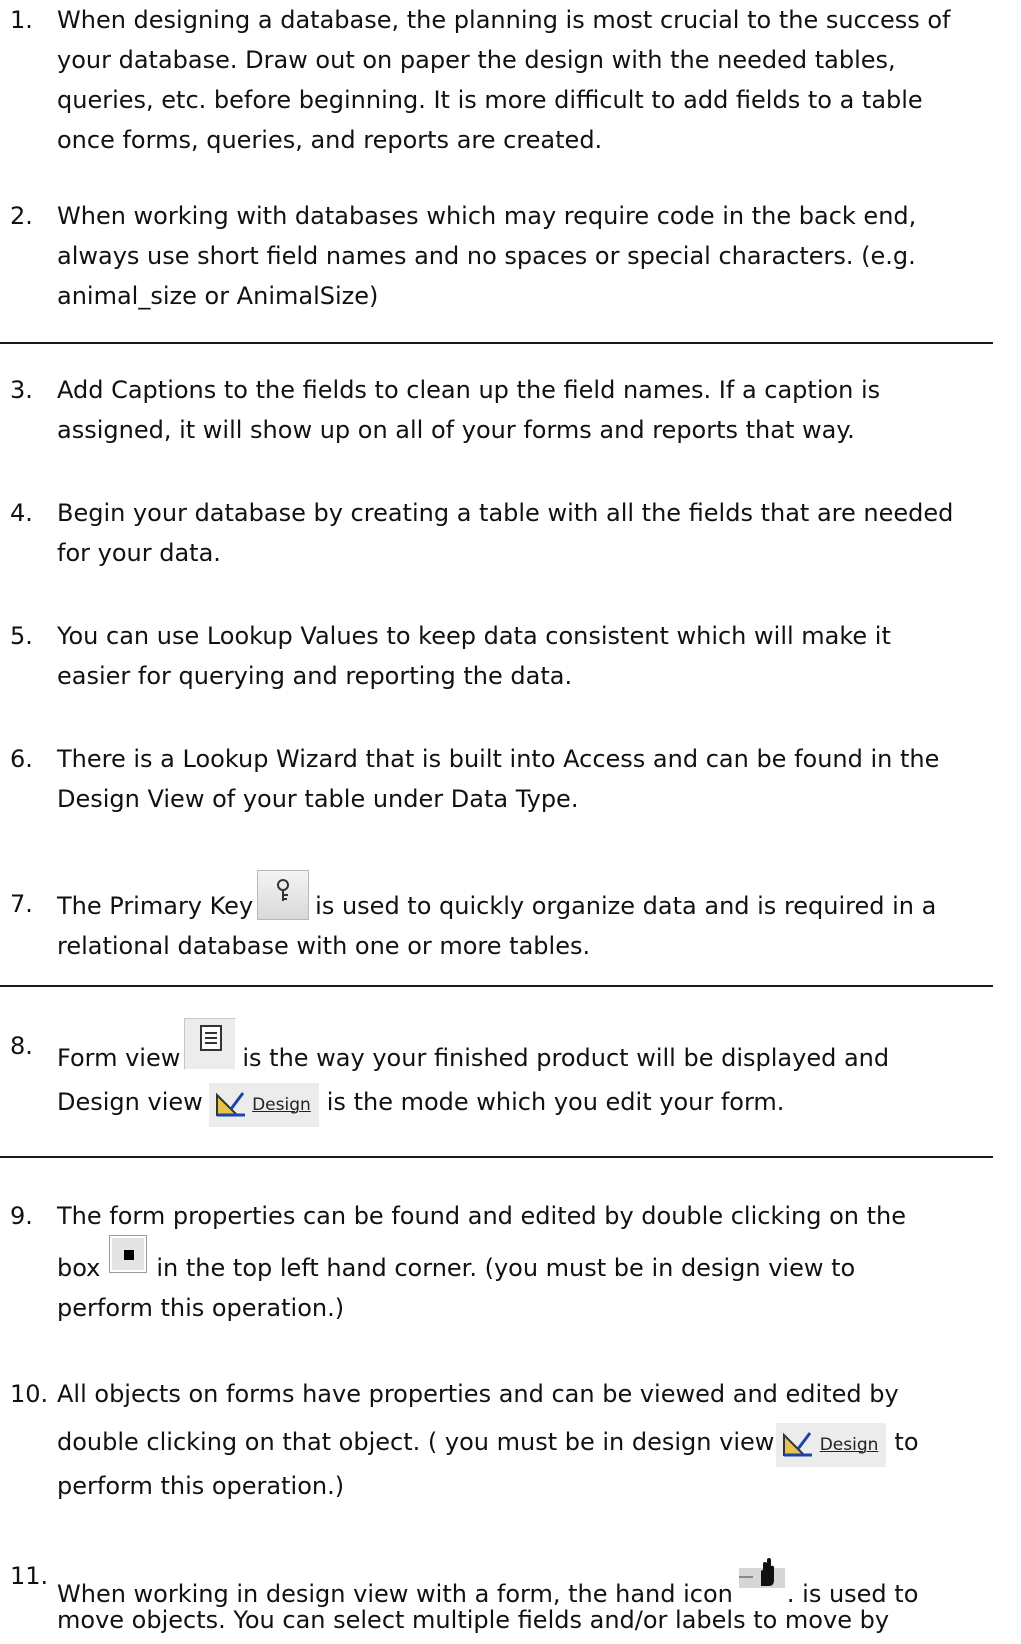 The width and height of the screenshot is (1021, 1644). Describe the element at coordinates (29, 1394) in the screenshot. I see `item-number: 10.` at that location.